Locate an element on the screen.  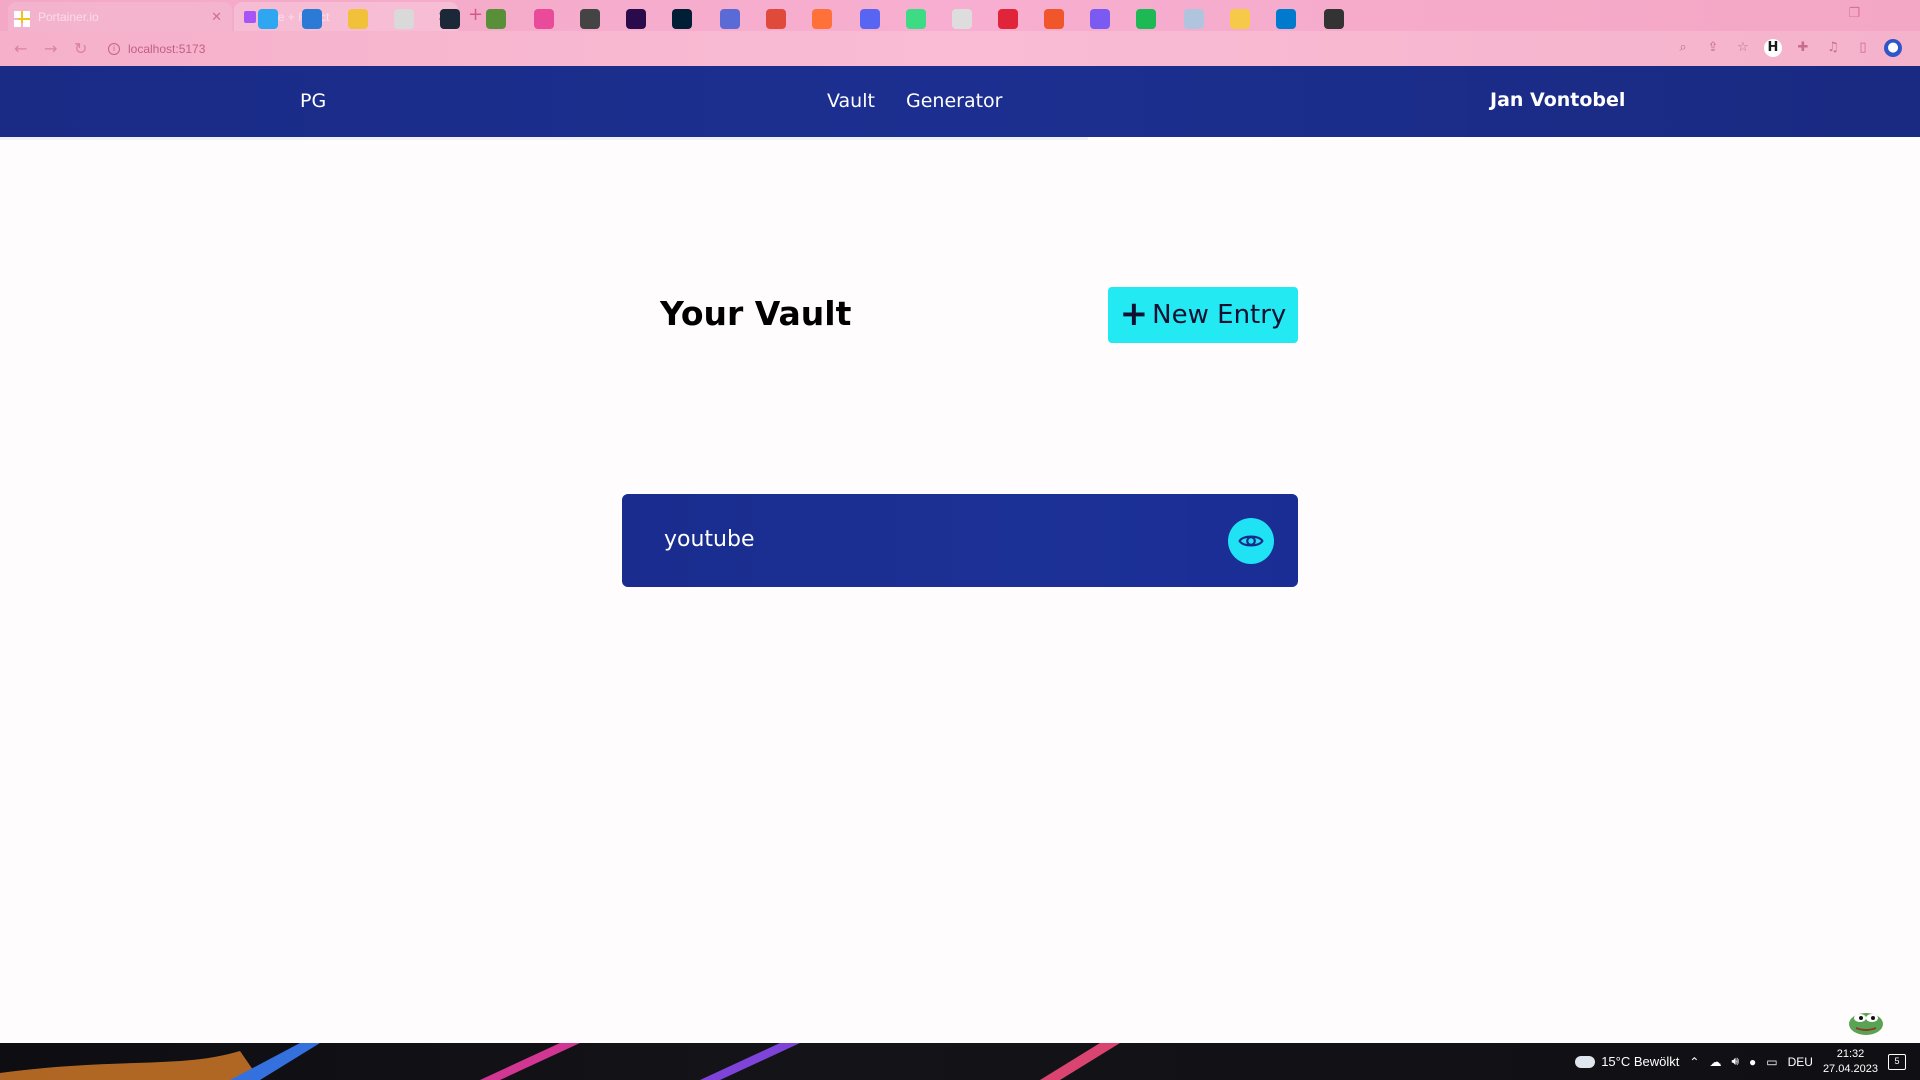
browser-toolbar: ← → ↻ i localhost:5173 ⌕ ⇪ ☆ H ✚ ♫ ▯ ● is located at coordinates (960, 48).